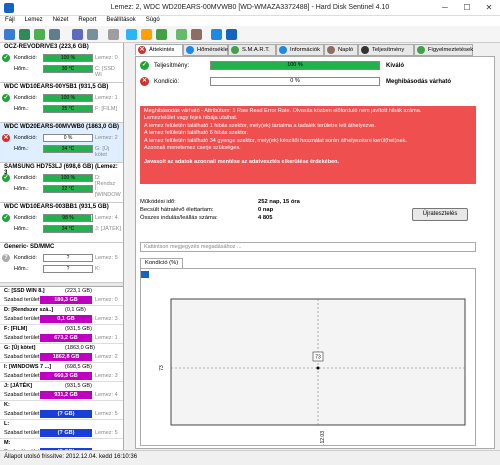  I want to click on free-space-value: 0,1 GB, so click(66, 319).